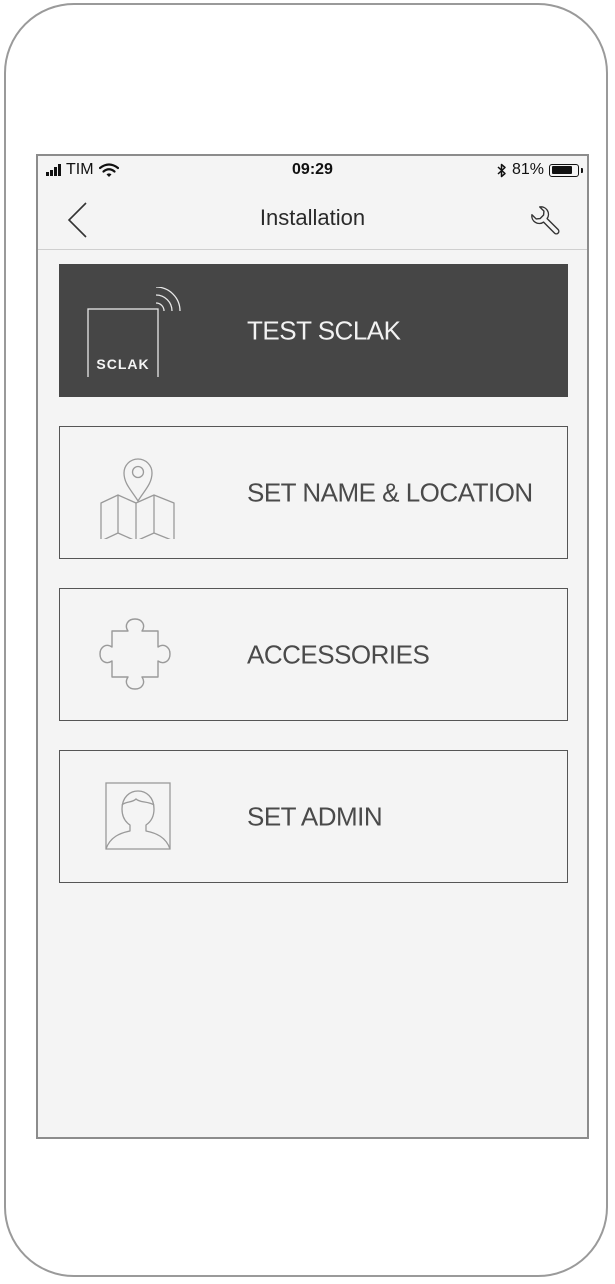 Image resolution: width=615 pixels, height=1284 pixels. I want to click on menu-item-set-admin: SET ADMIN, so click(313, 816).